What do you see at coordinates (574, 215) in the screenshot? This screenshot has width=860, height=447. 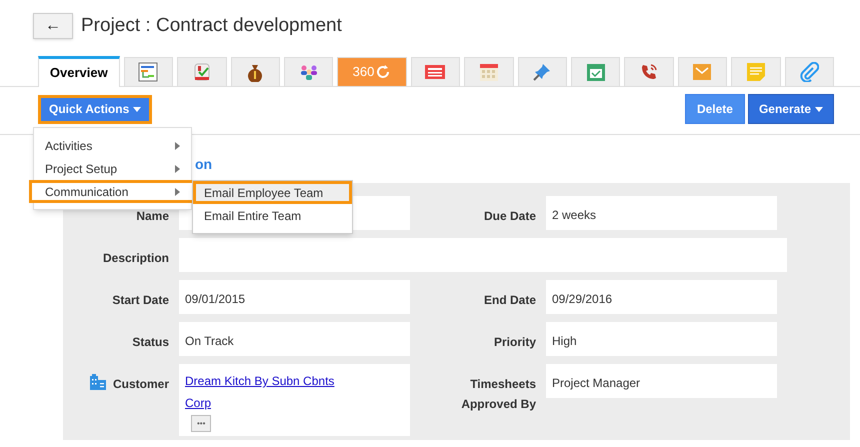 I see `field-value: 2 weeks` at bounding box center [574, 215].